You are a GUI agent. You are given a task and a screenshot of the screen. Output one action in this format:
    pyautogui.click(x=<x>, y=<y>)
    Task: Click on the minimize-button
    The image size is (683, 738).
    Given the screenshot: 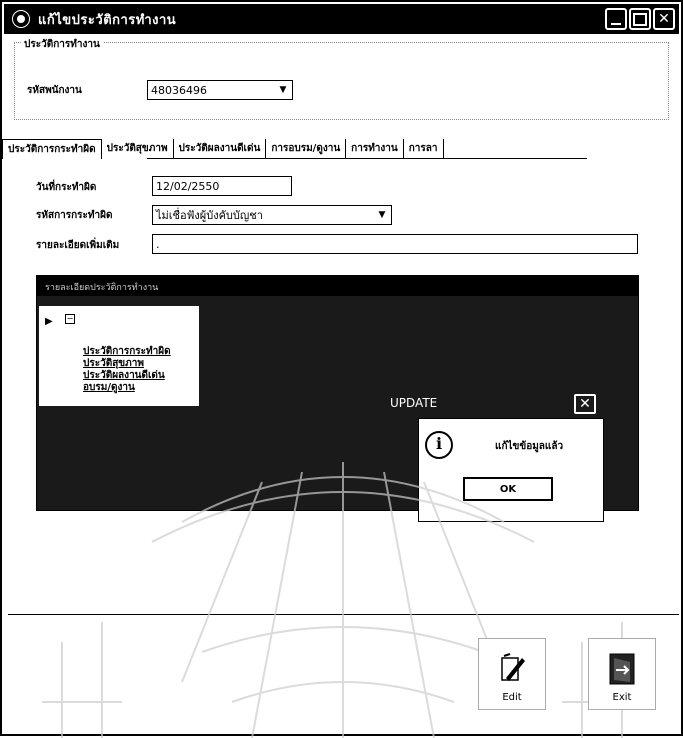 What is the action you would take?
    pyautogui.click(x=616, y=19)
    